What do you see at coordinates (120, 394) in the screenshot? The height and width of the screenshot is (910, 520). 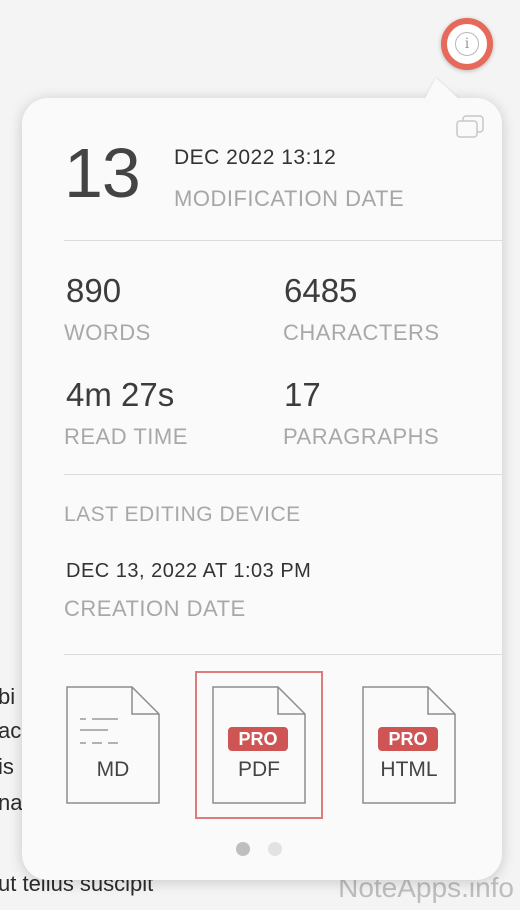 I see `read-time-value: 4m 27s` at bounding box center [120, 394].